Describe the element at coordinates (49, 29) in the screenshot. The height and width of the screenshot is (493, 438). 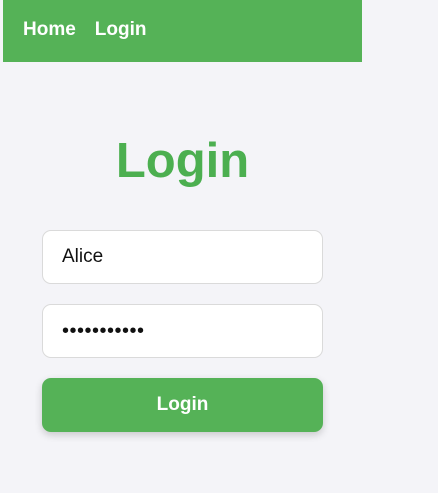
I see `nav-link-home: Home` at that location.